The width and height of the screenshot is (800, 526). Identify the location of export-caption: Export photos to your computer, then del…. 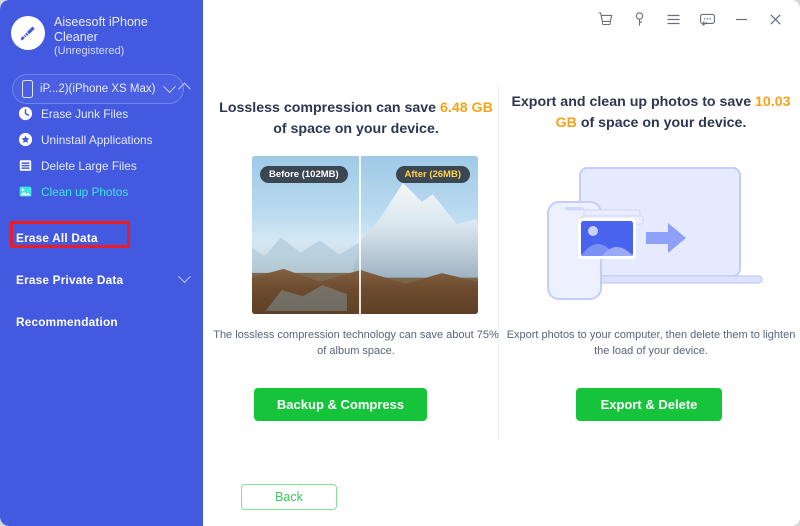
(651, 343).